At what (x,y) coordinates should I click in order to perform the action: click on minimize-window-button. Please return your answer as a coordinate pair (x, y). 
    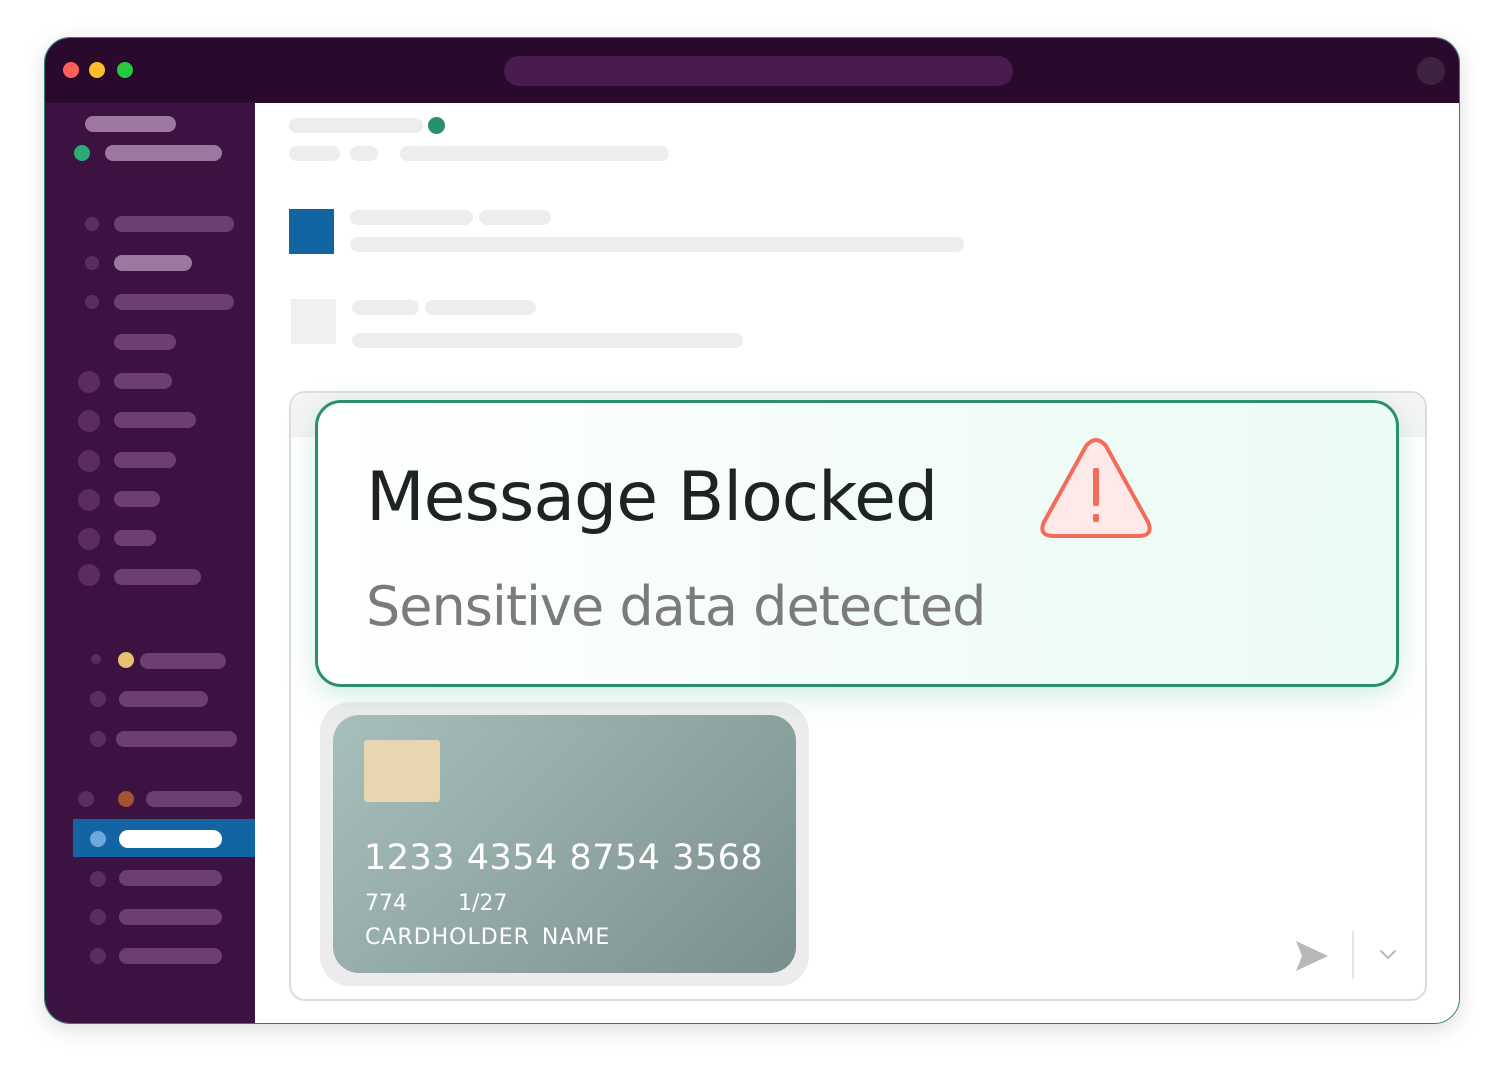
    Looking at the image, I should click on (97, 70).